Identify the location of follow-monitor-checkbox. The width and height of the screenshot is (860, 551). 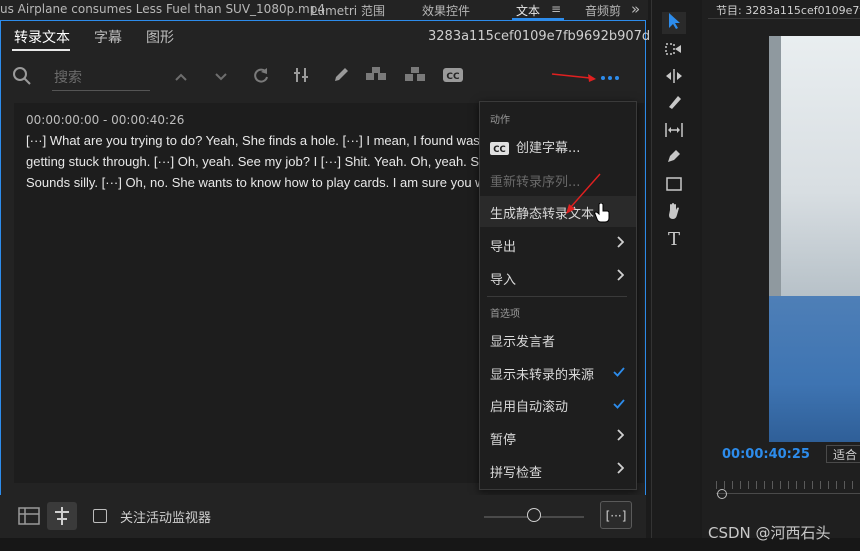
(100, 516).